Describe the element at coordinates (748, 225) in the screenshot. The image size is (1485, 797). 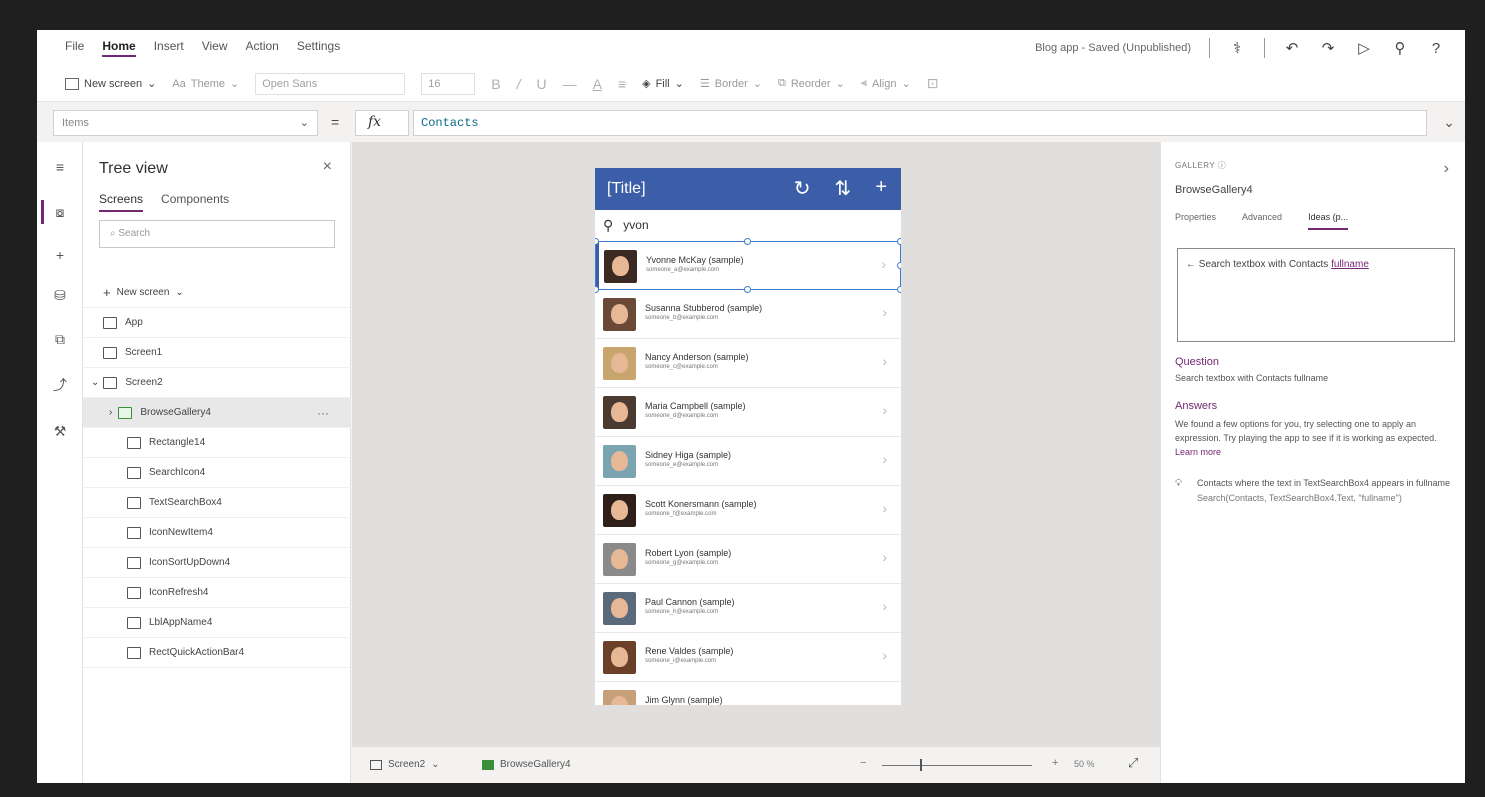
I see `search-box: ⚲ yvon` at that location.